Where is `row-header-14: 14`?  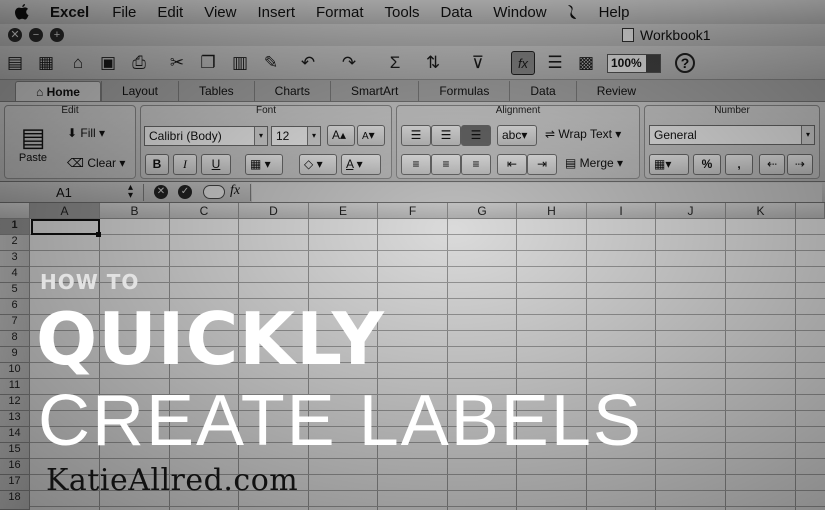 row-header-14: 14 is located at coordinates (15, 435).